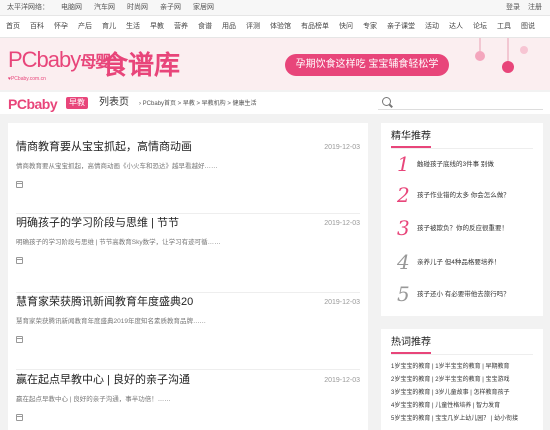  I want to click on site-link-home: 家居网, so click(206, 8).